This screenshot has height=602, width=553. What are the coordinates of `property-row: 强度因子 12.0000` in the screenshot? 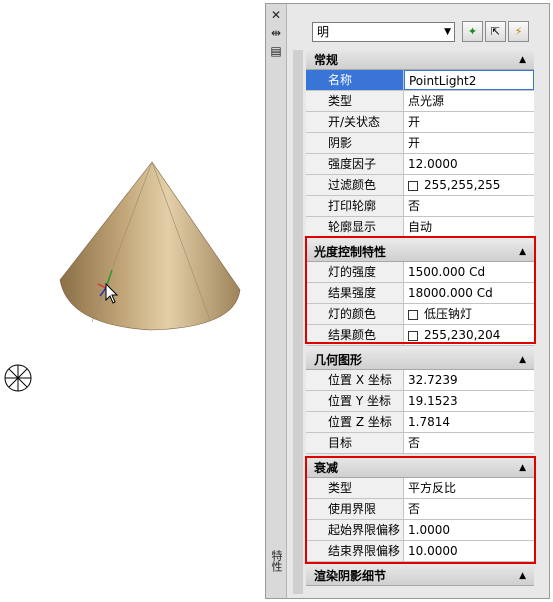 It's located at (420, 164).